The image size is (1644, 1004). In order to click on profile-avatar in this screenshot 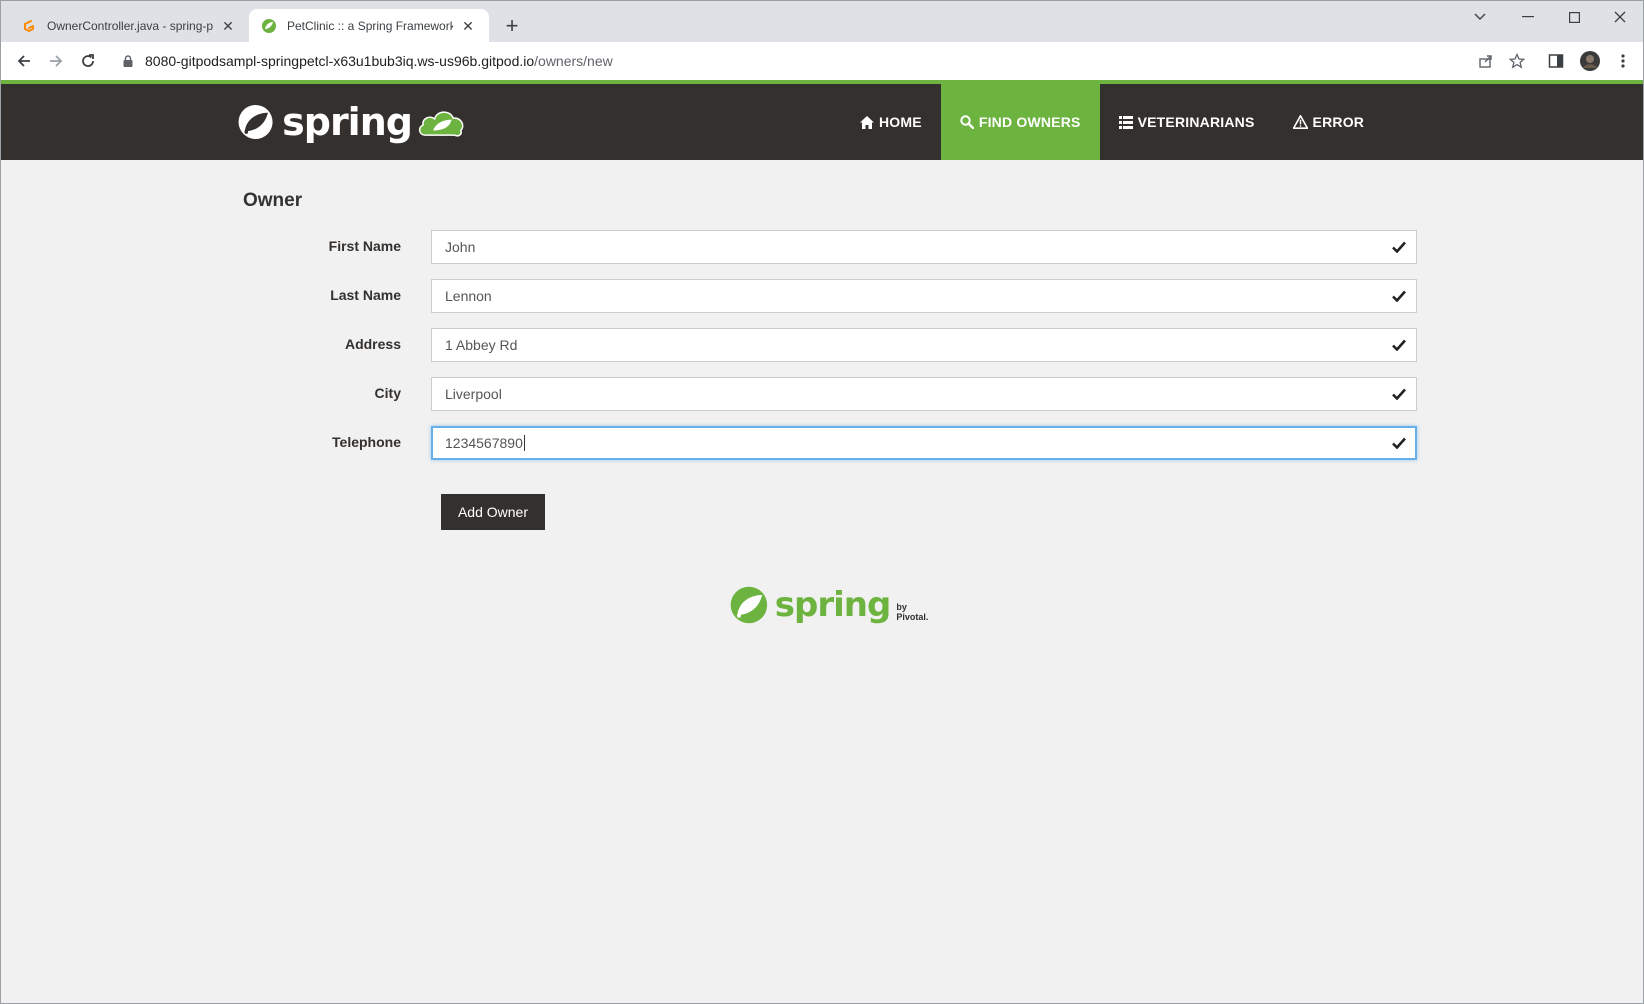, I will do `click(1590, 61)`.